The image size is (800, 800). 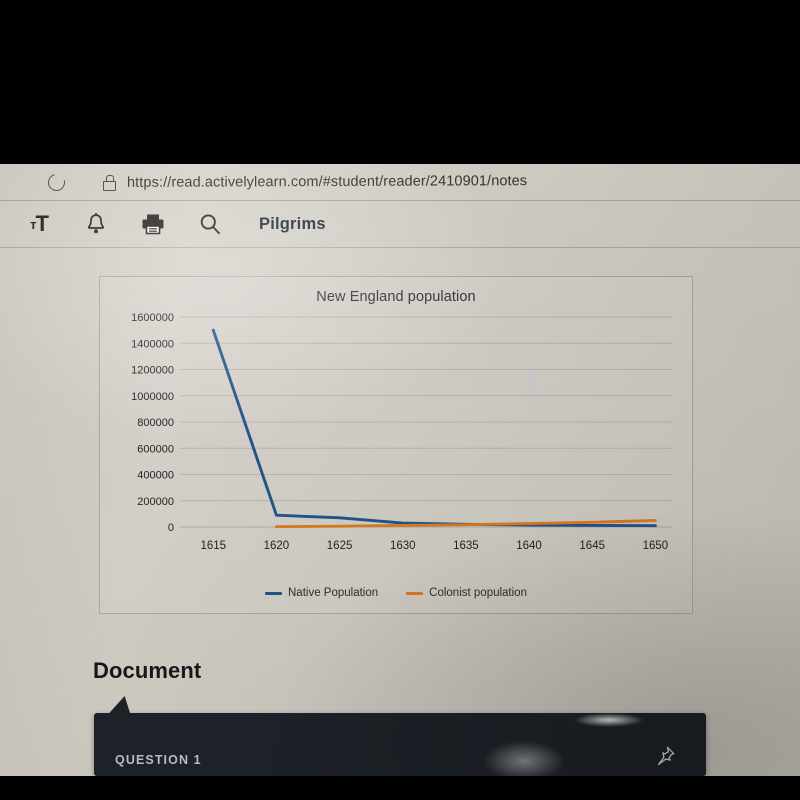 I want to click on printer-icon, so click(x=153, y=224).